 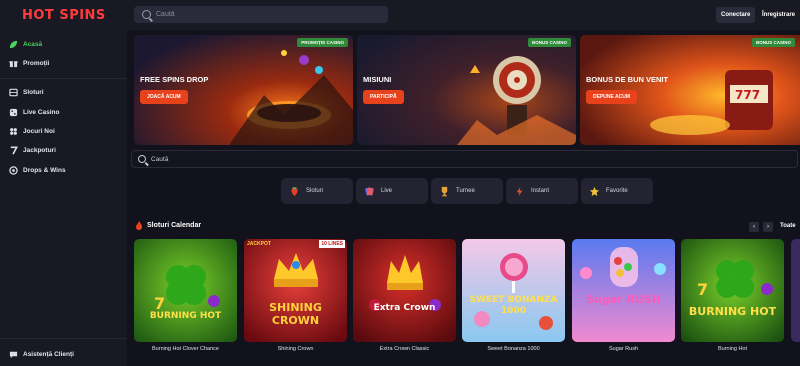 I want to click on participate-button: PARTICIPĂ, so click(x=383, y=97).